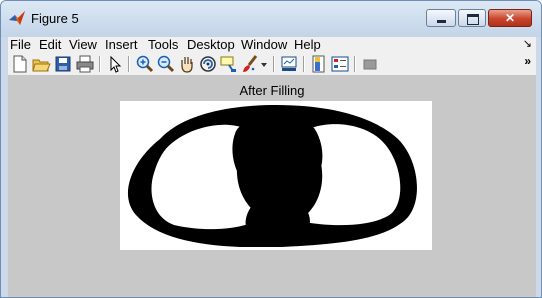 The image size is (542, 298). I want to click on window-title: Figure 5, so click(55, 18).